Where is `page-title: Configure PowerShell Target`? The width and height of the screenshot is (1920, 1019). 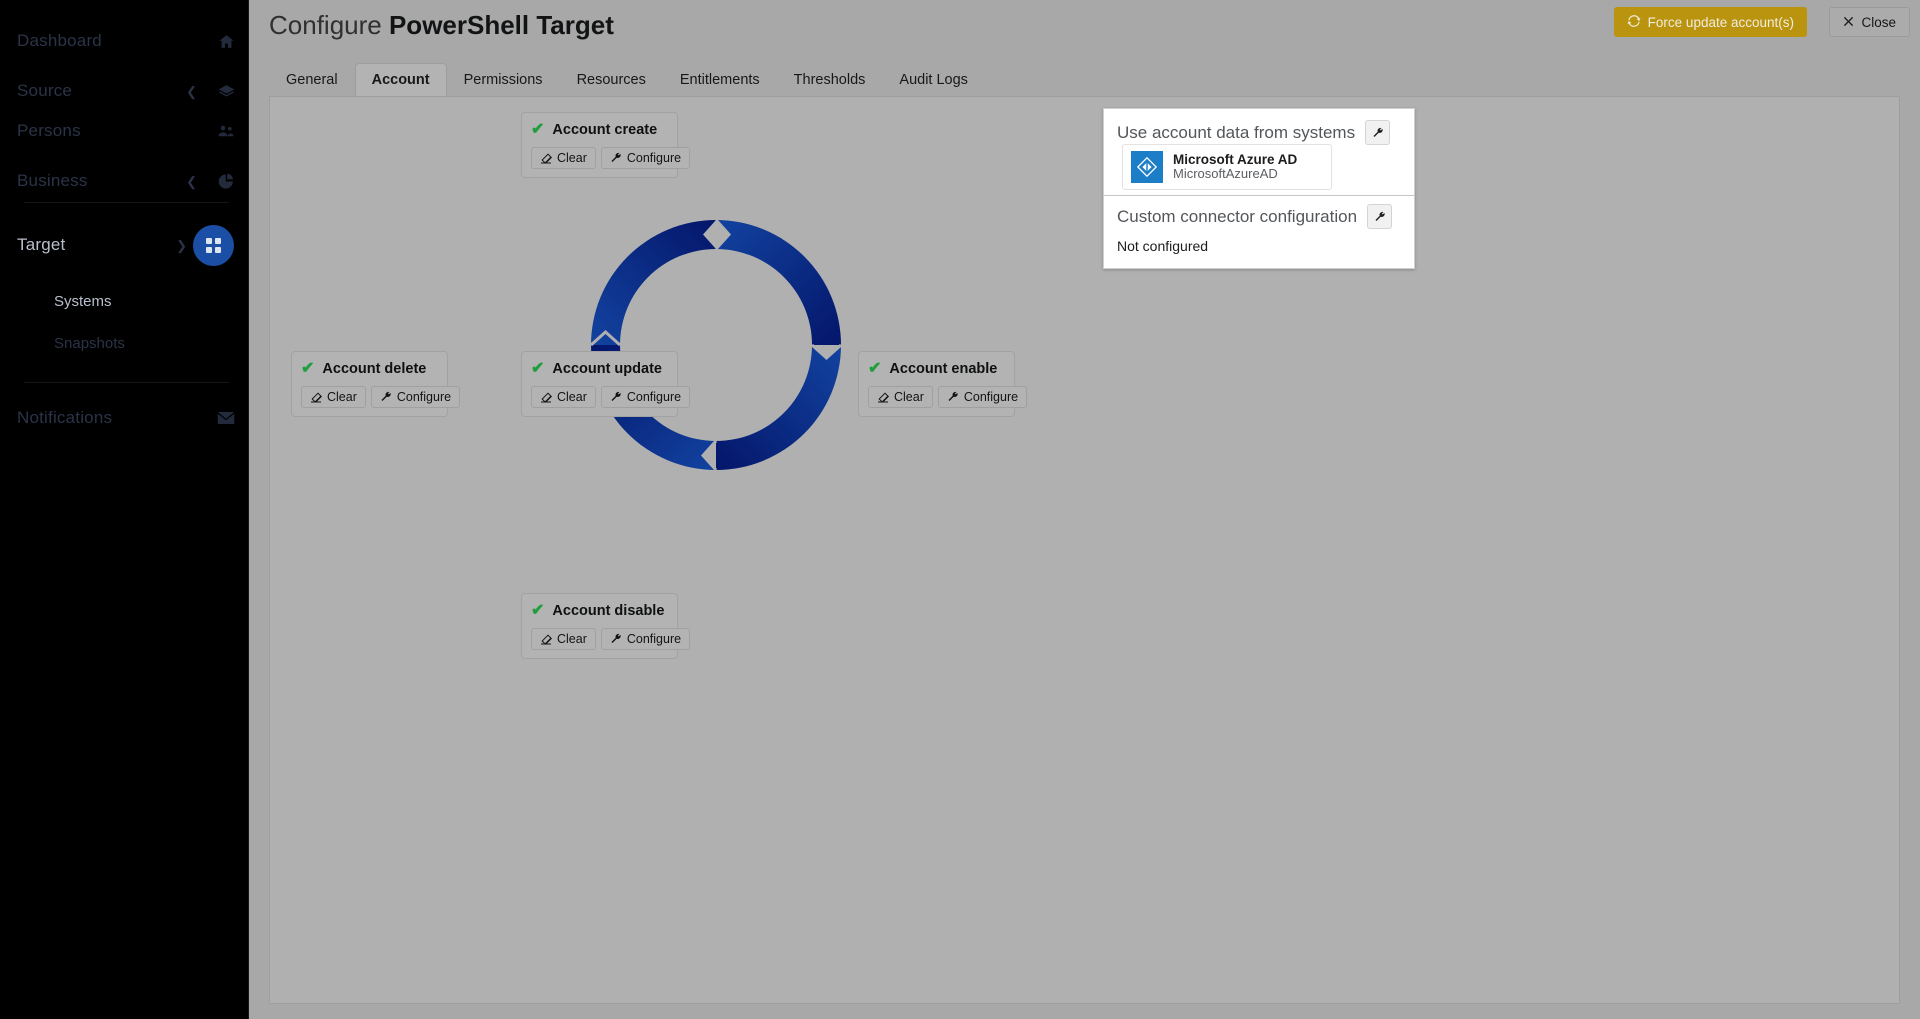 page-title: Configure PowerShell Target is located at coordinates (441, 25).